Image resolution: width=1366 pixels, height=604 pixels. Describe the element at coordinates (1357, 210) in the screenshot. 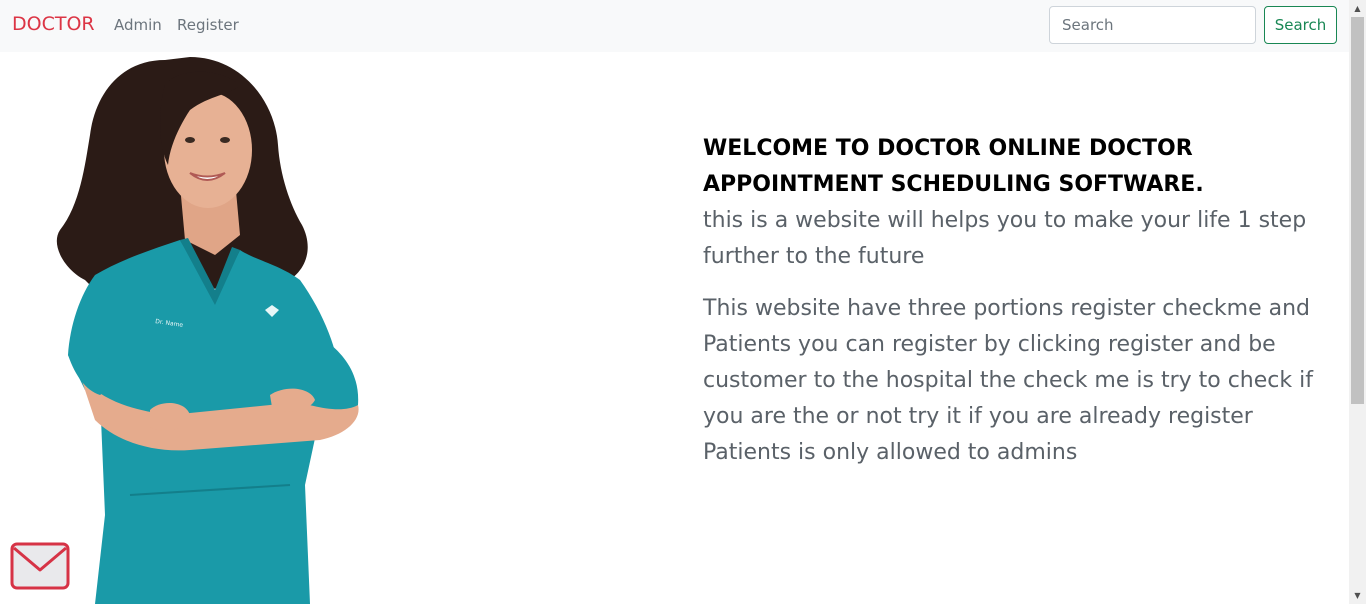

I see `scroll-thumb` at that location.